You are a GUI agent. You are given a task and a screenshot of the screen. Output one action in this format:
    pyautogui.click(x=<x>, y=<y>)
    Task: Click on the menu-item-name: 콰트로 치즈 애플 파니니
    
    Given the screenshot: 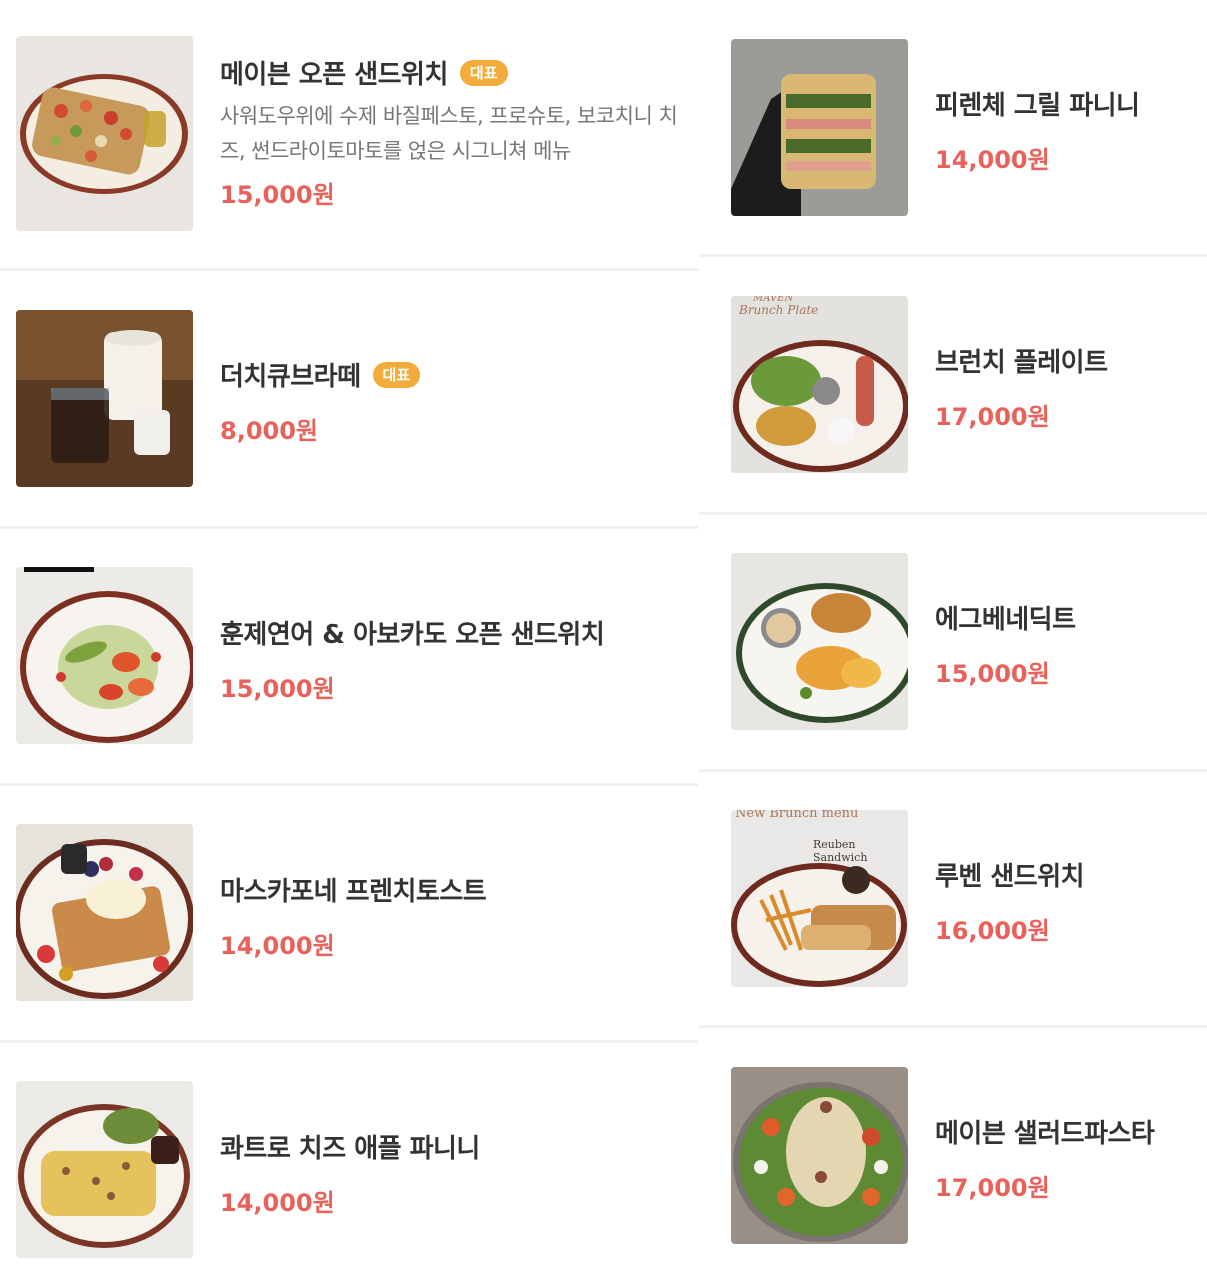 What is the action you would take?
    pyautogui.click(x=350, y=1149)
    